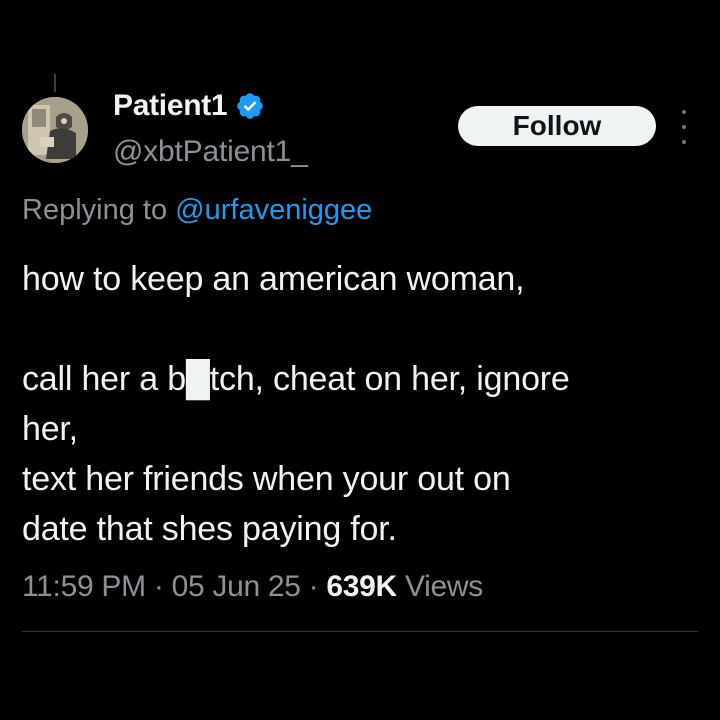 This screenshot has width=720, height=720. I want to click on replying-to-mention: @urfaveniggee, so click(273, 210).